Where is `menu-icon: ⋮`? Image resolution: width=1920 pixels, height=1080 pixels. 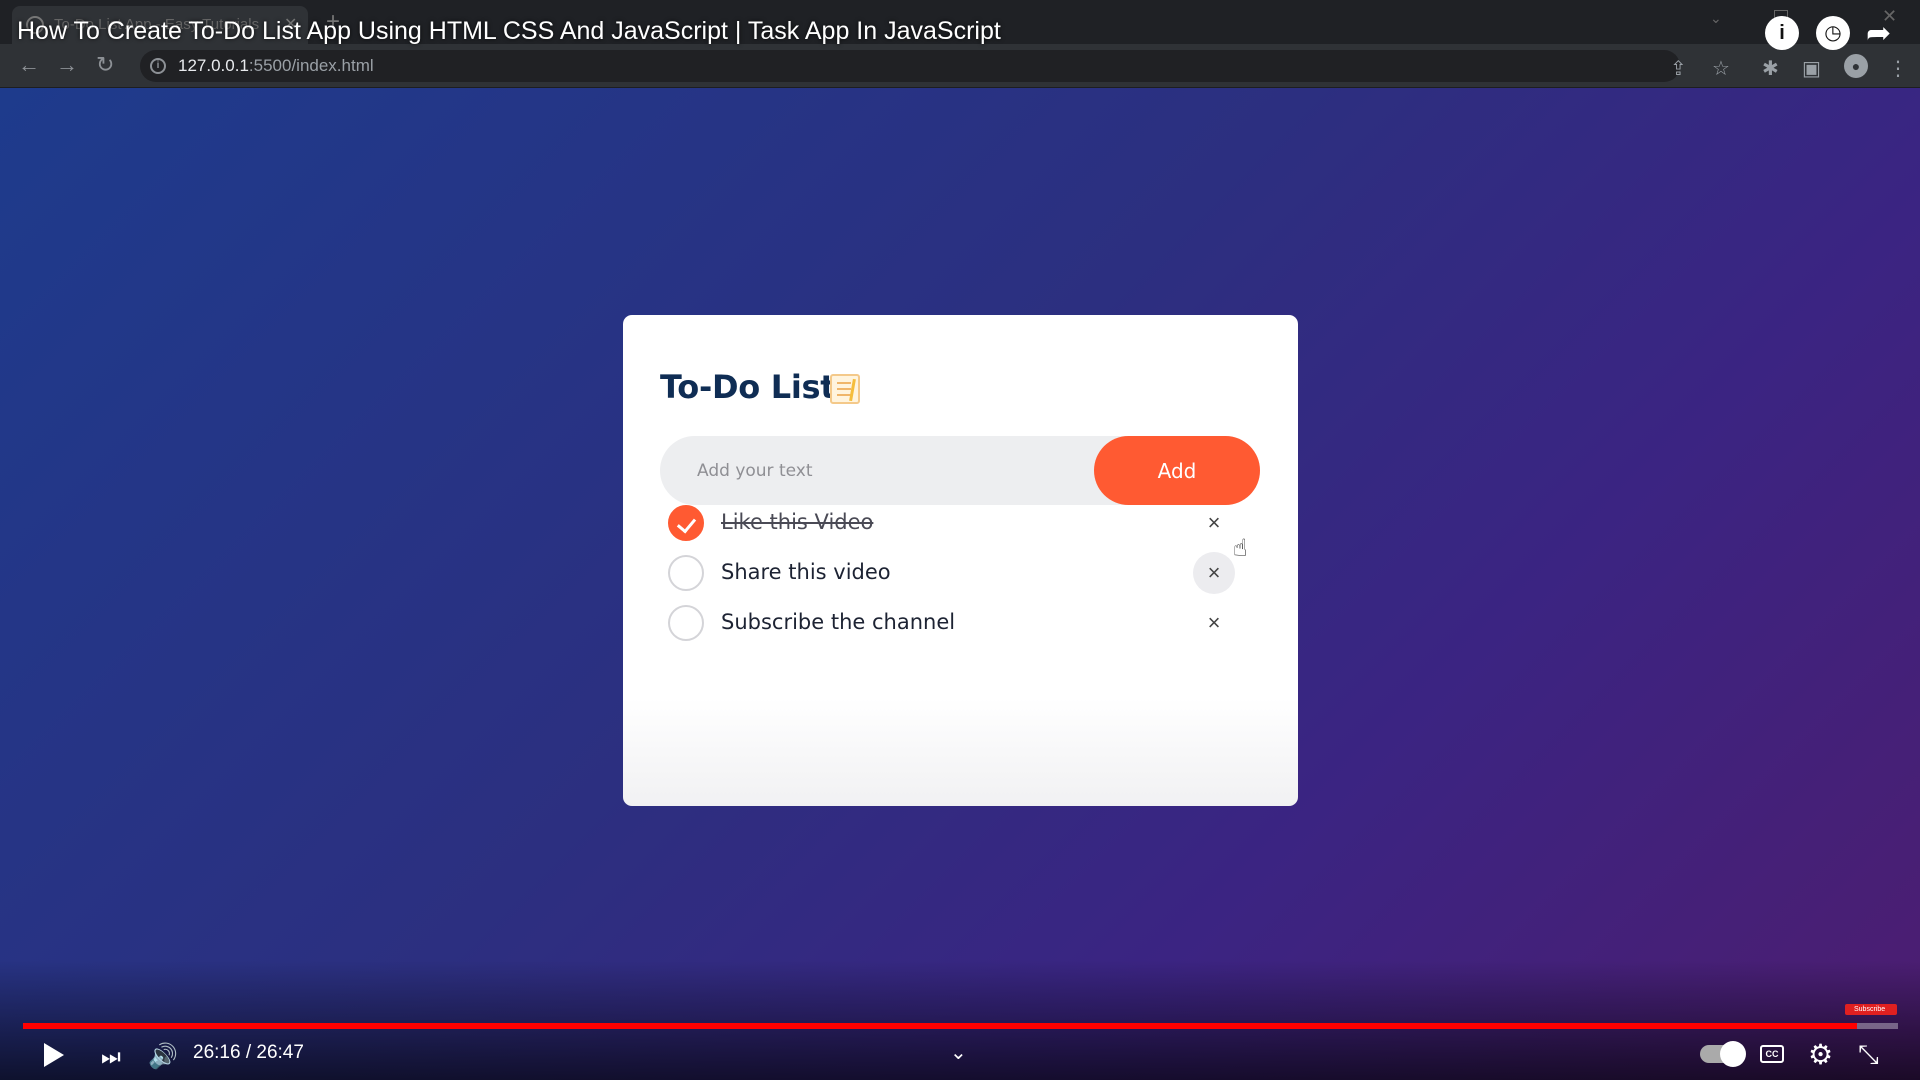
menu-icon: ⋮ is located at coordinates (1898, 68).